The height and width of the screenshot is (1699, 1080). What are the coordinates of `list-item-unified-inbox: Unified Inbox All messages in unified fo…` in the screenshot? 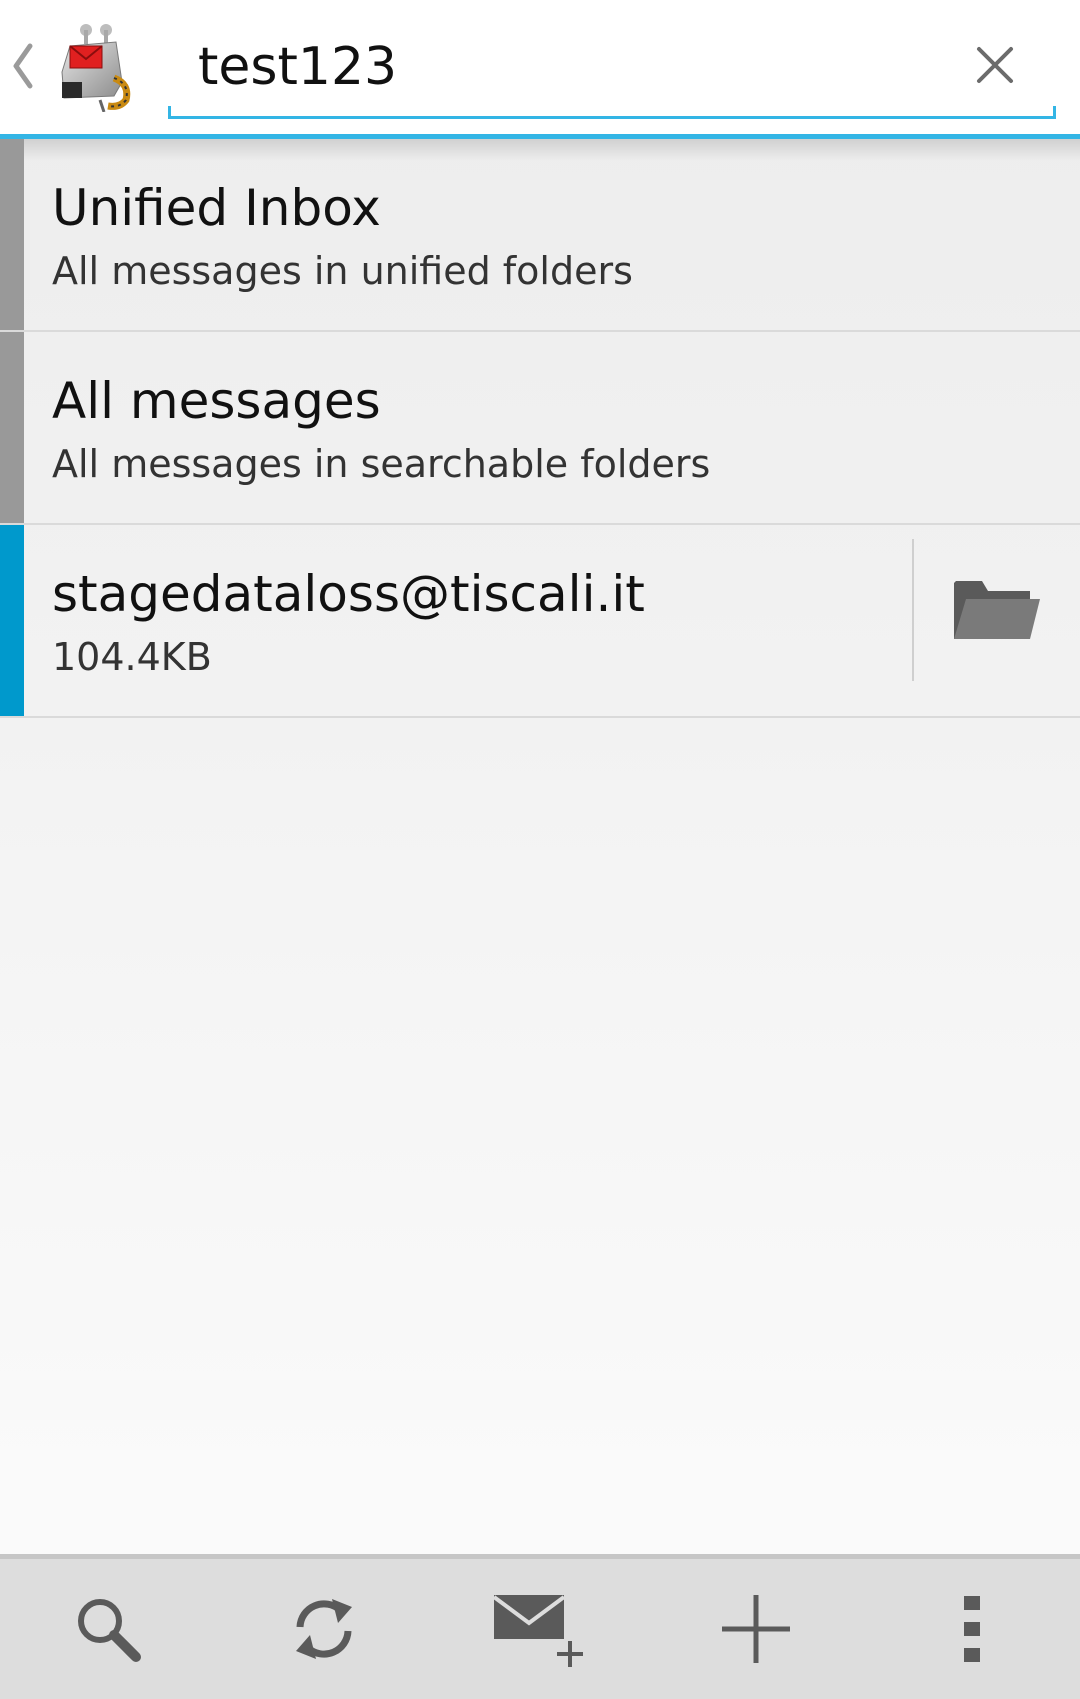 It's located at (540, 235).